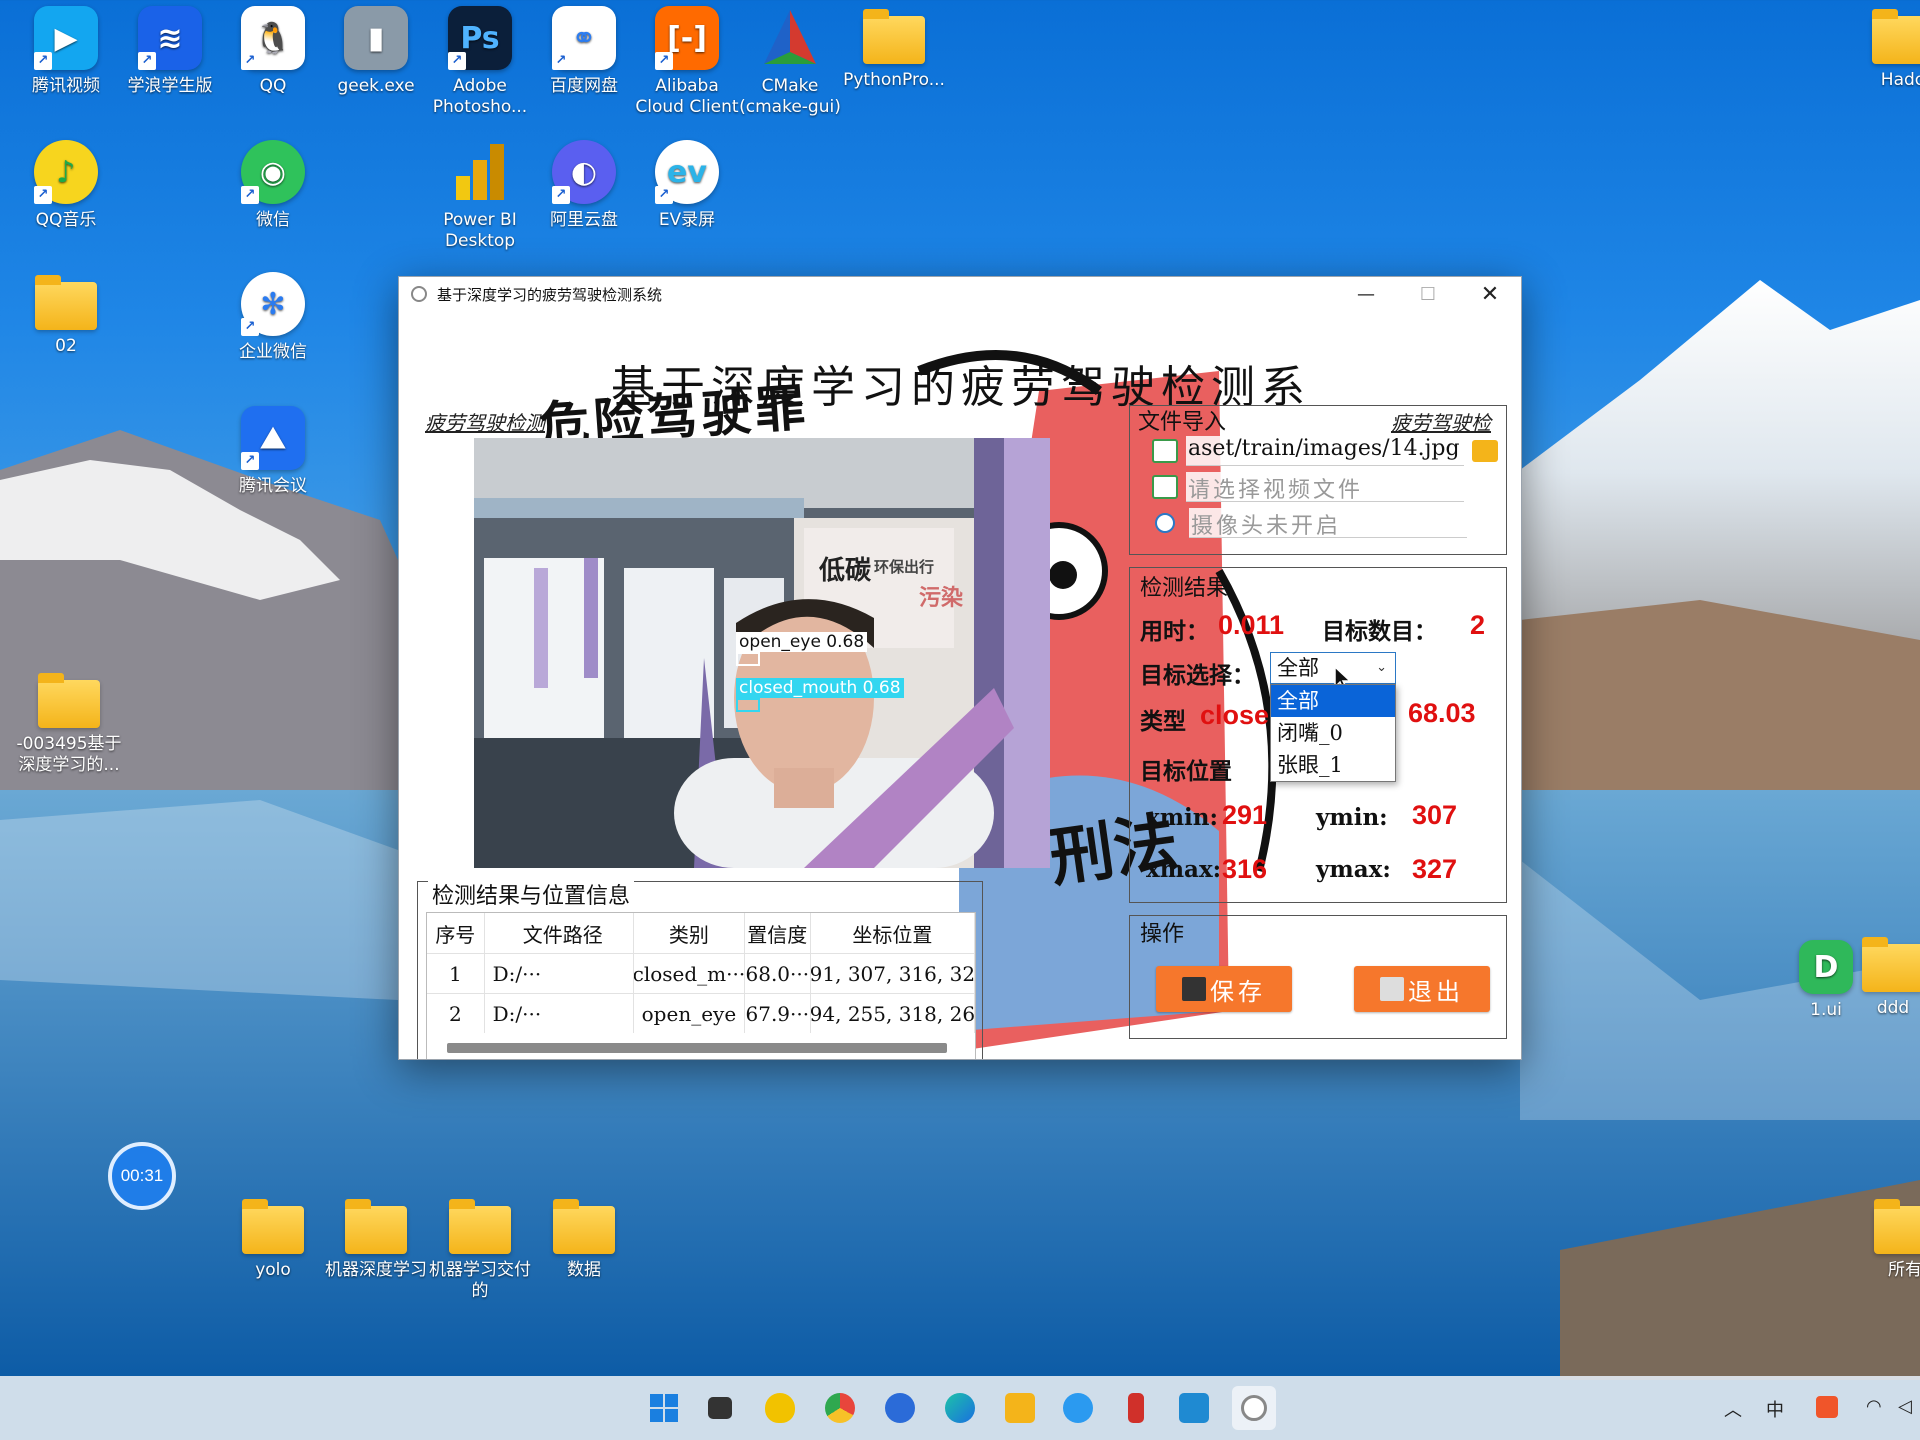 The width and height of the screenshot is (1920, 1440). I want to click on designer-icon: D, so click(1826, 967).